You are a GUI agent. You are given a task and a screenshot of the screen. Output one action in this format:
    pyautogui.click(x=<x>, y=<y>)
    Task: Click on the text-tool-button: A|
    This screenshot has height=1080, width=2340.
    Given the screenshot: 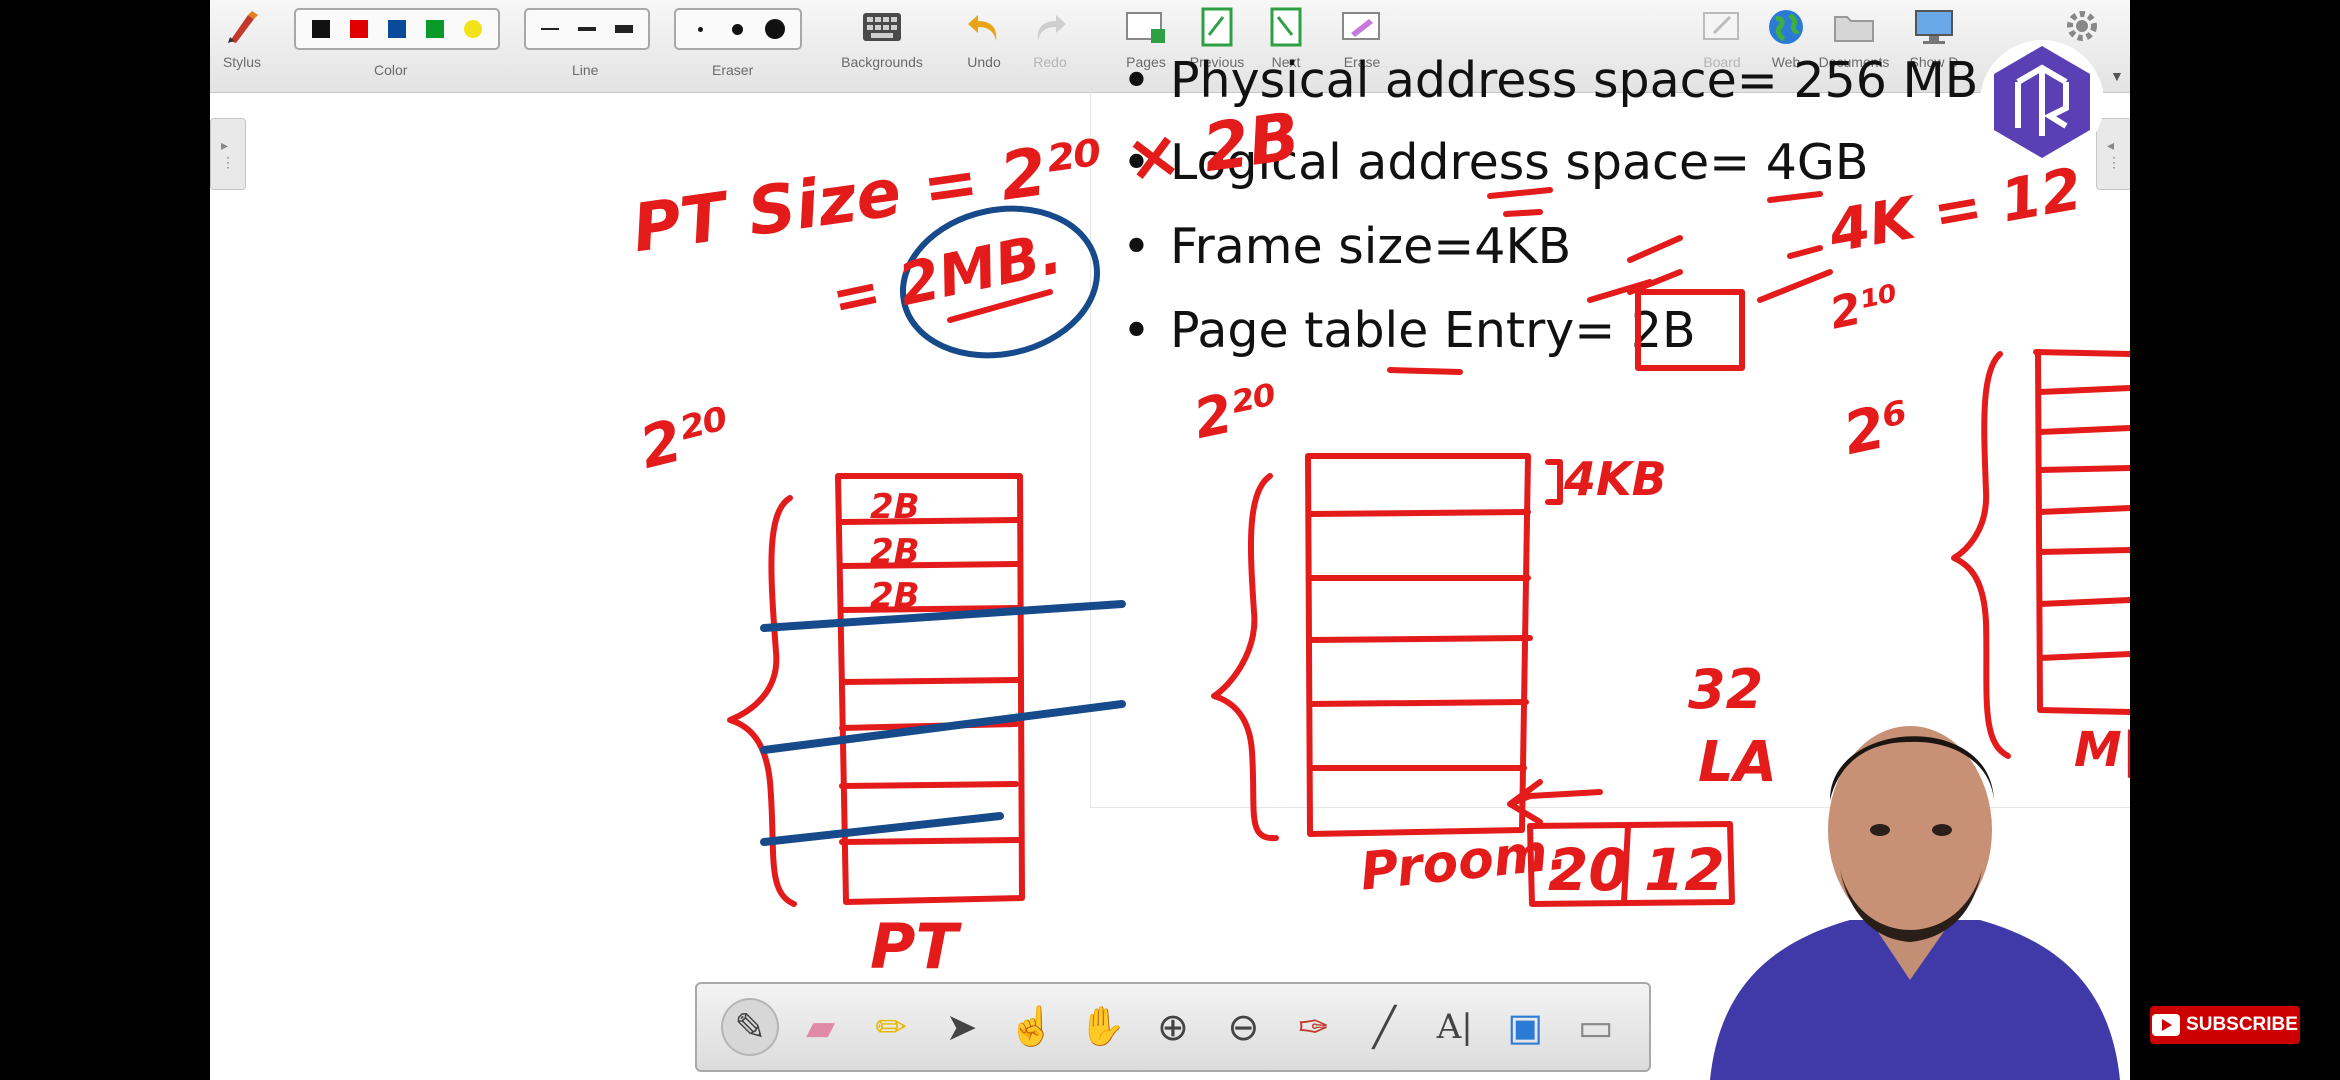 What is the action you would take?
    pyautogui.click(x=1455, y=1027)
    